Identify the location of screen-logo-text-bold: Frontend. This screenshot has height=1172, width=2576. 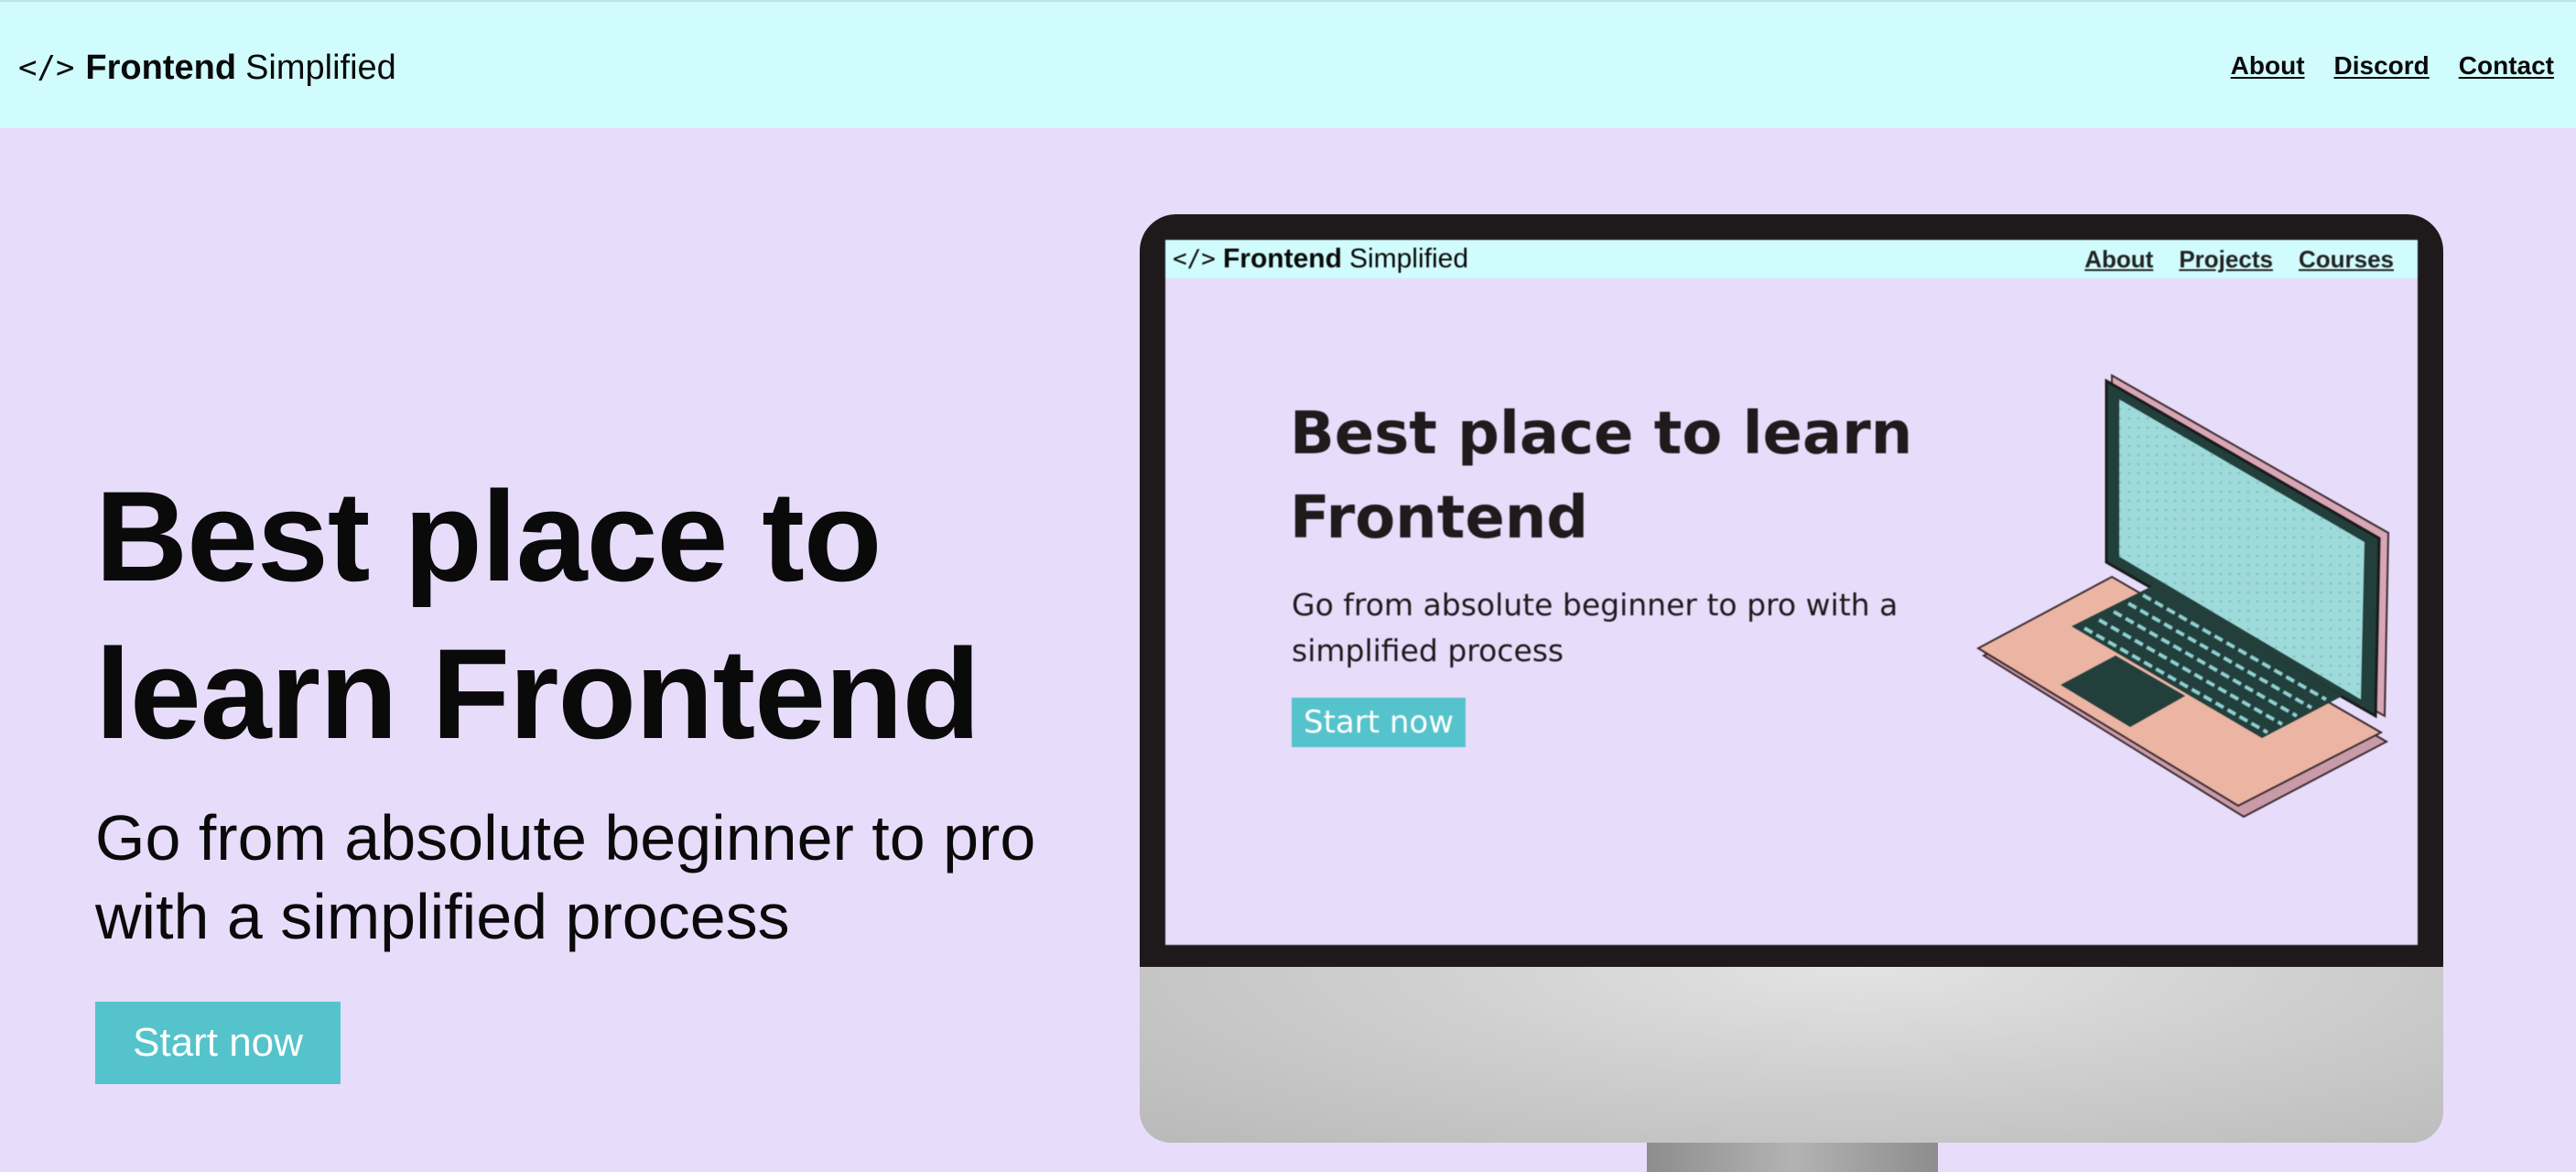
(1282, 259).